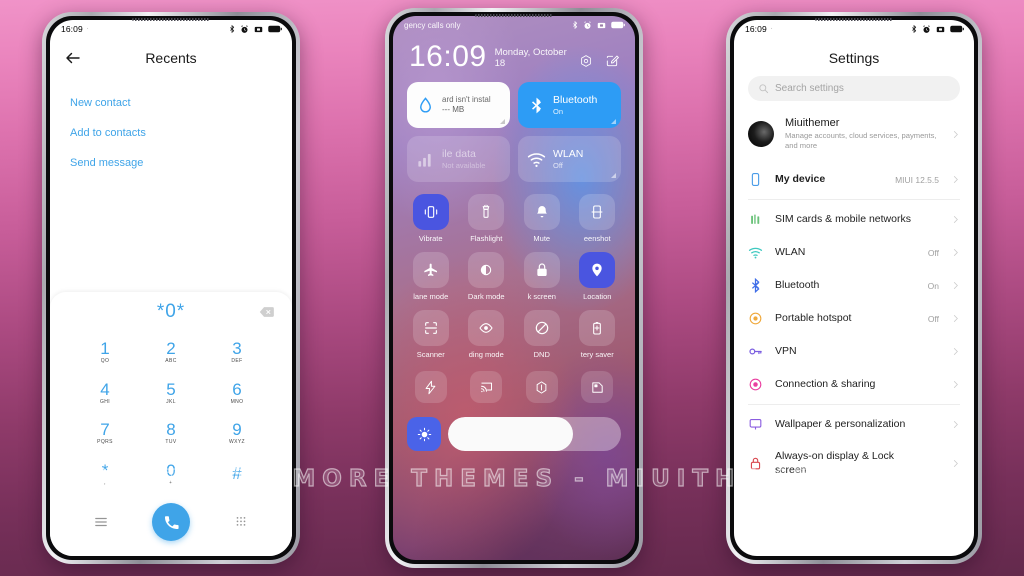 This screenshot has width=1024, height=576. Describe the element at coordinates (430, 328) in the screenshot. I see `toggle-scanner-button` at that location.